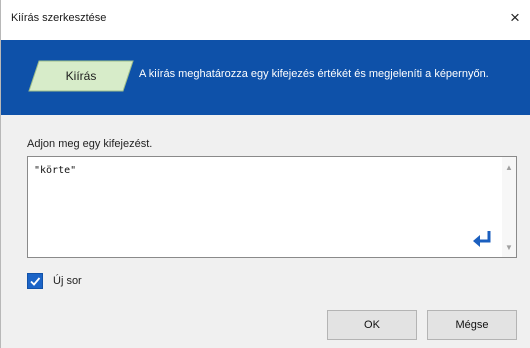 The width and height of the screenshot is (530, 348). Describe the element at coordinates (515, 18) in the screenshot. I see `close-button: ×` at that location.